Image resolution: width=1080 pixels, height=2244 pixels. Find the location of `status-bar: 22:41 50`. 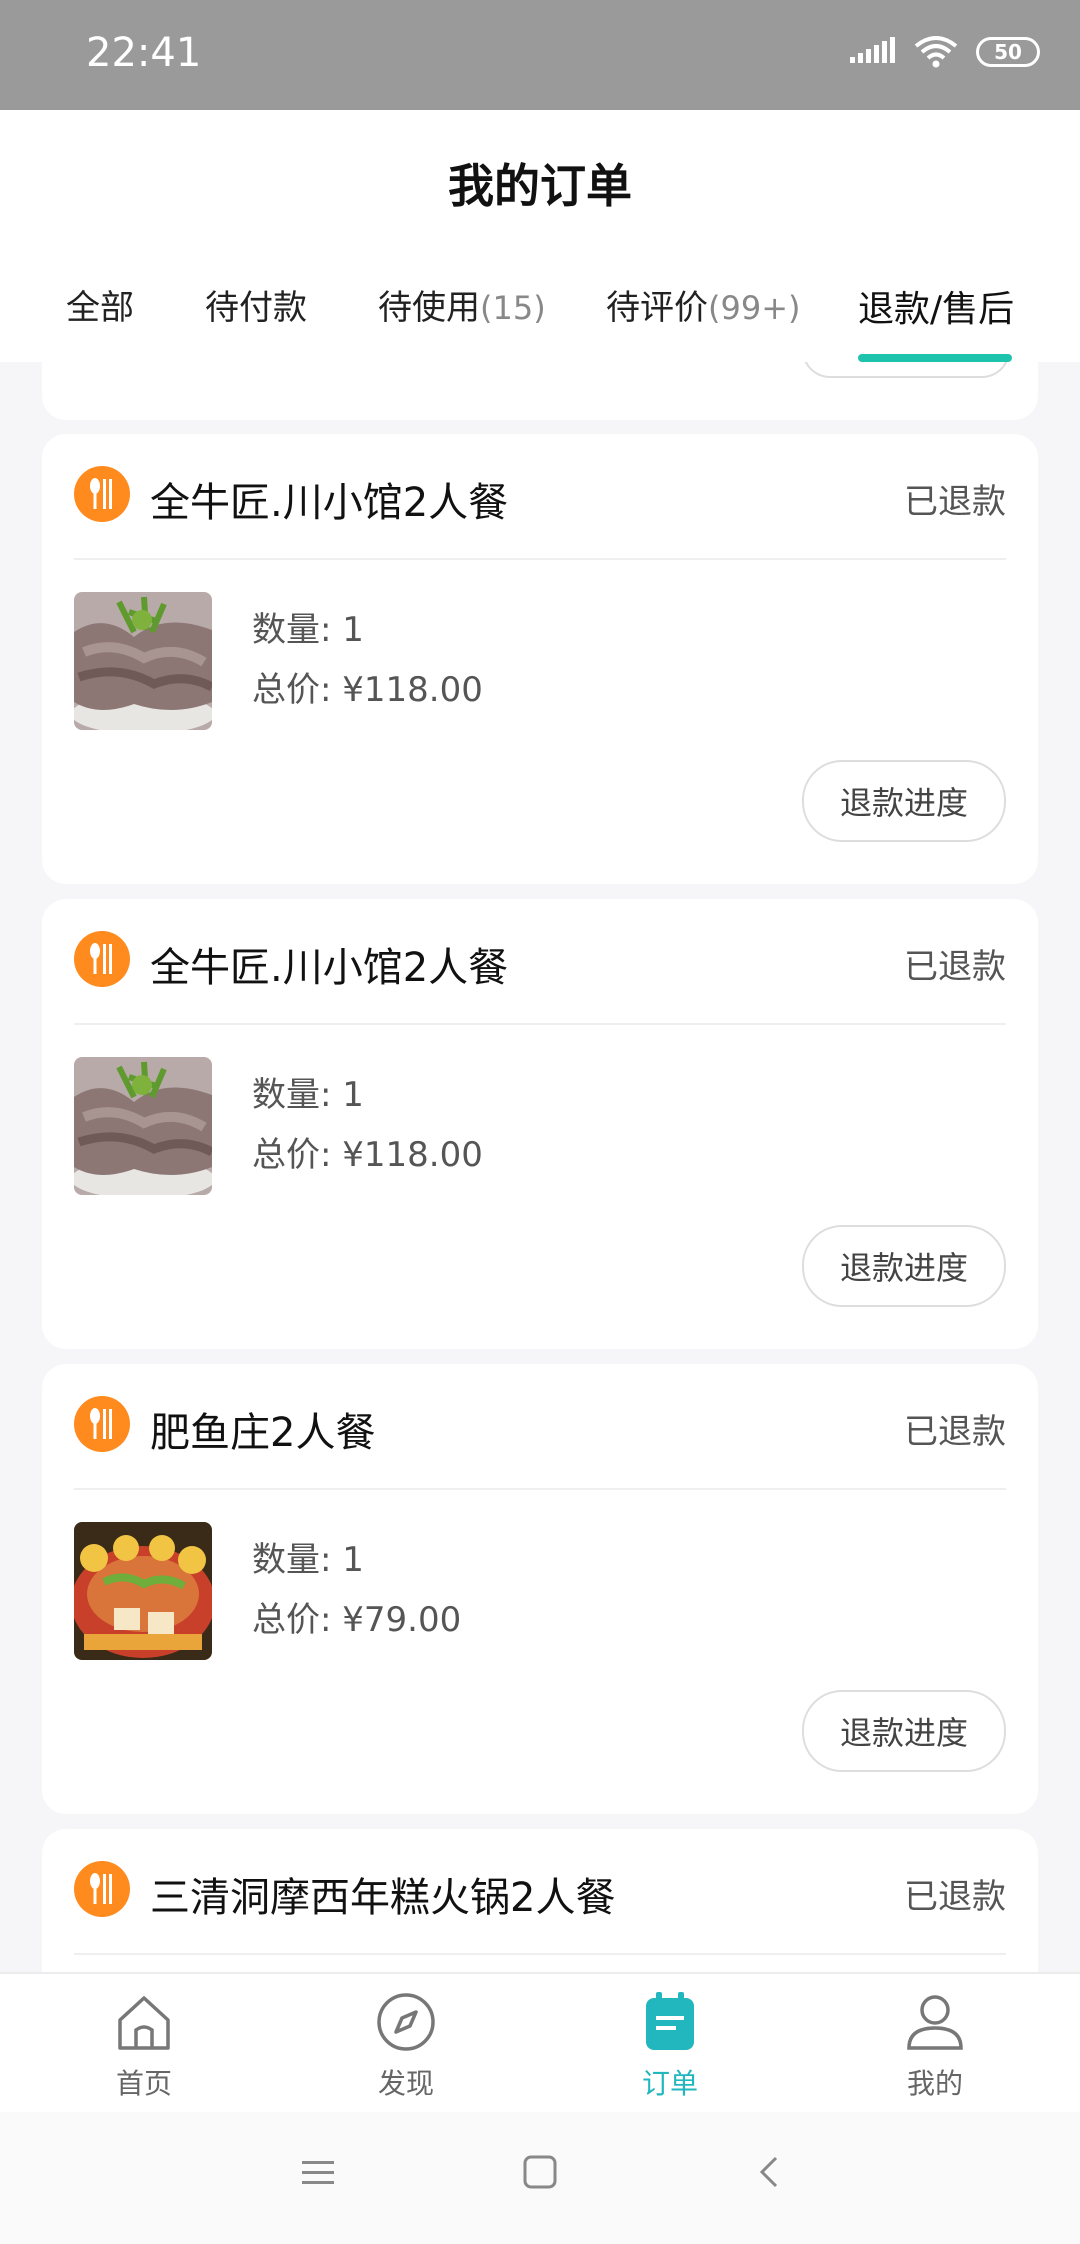

status-bar: 22:41 50 is located at coordinates (540, 55).